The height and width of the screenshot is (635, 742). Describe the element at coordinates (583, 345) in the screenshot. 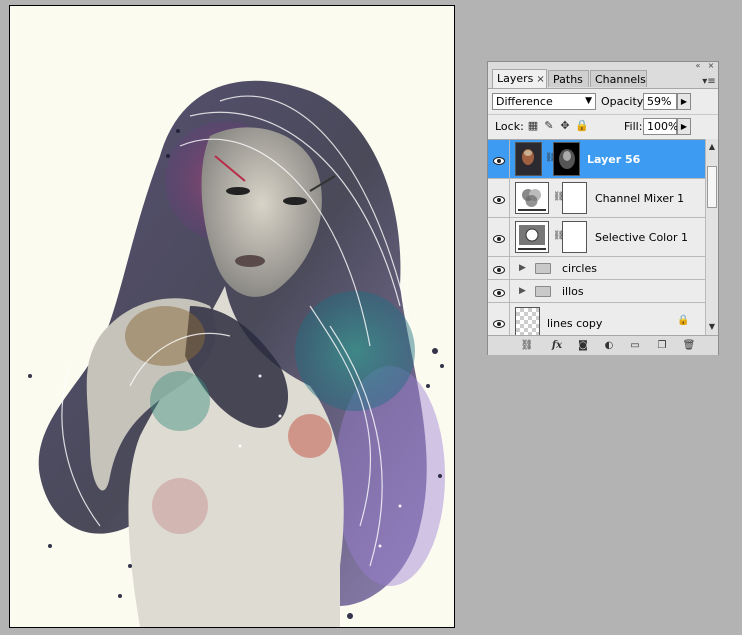

I see `add-mask-icon: ◙` at that location.